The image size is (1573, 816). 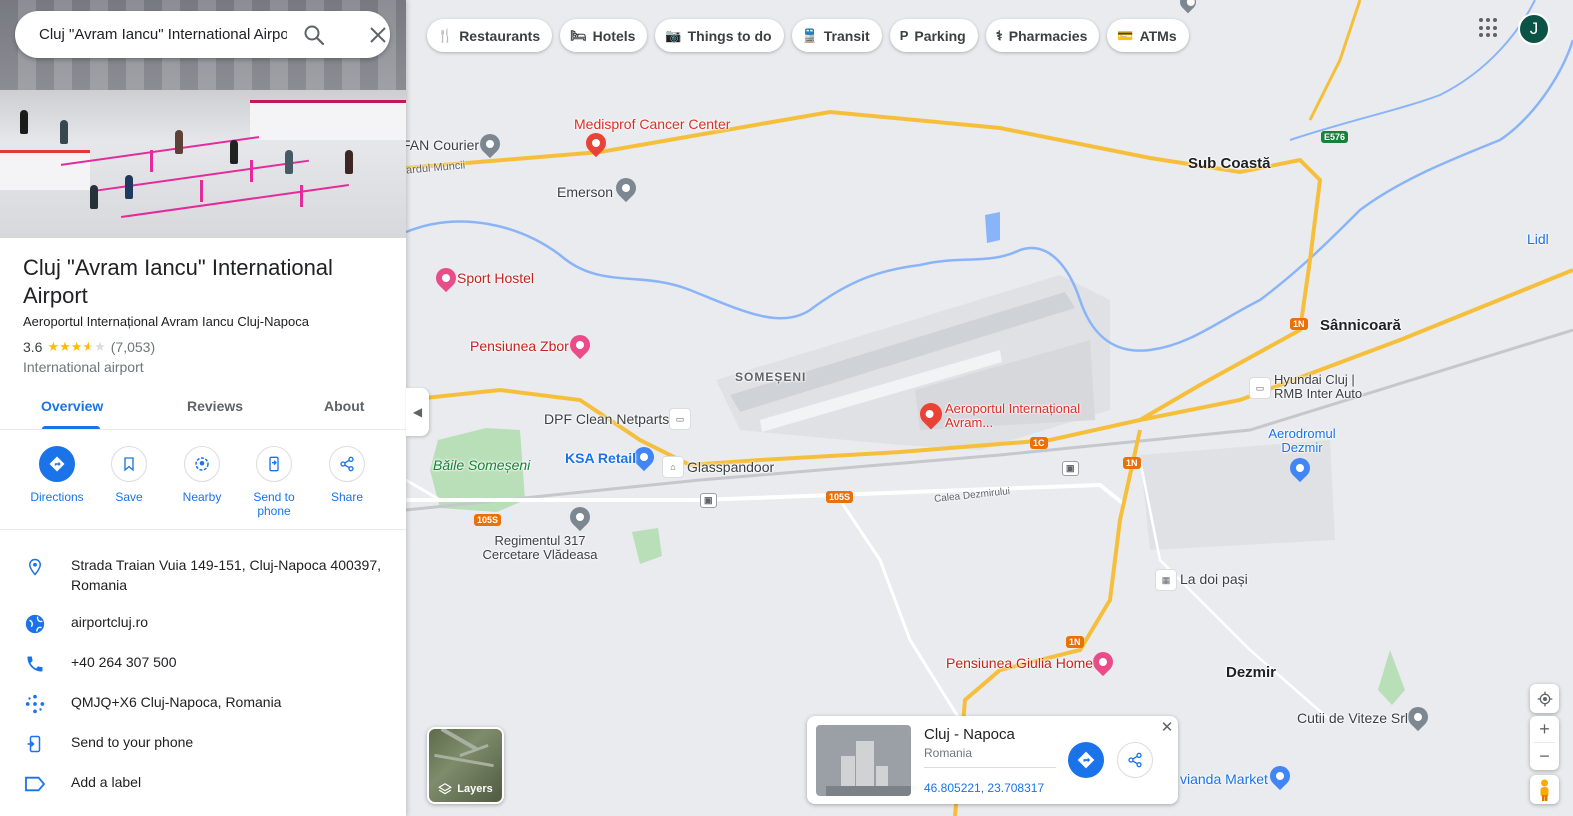 What do you see at coordinates (178, 281) in the screenshot?
I see `place-title: Cluj "Avram Iancu" International Airport` at bounding box center [178, 281].